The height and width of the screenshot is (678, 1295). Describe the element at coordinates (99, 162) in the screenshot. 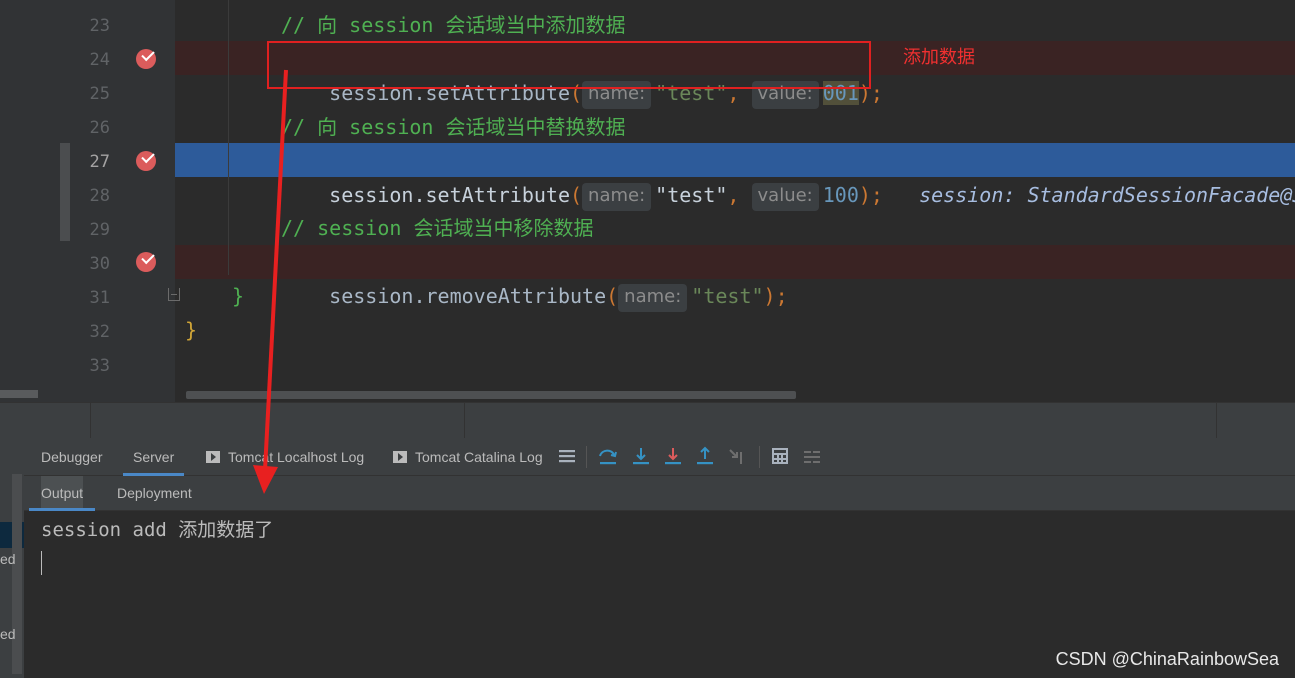

I see `line-number-current: 27` at that location.